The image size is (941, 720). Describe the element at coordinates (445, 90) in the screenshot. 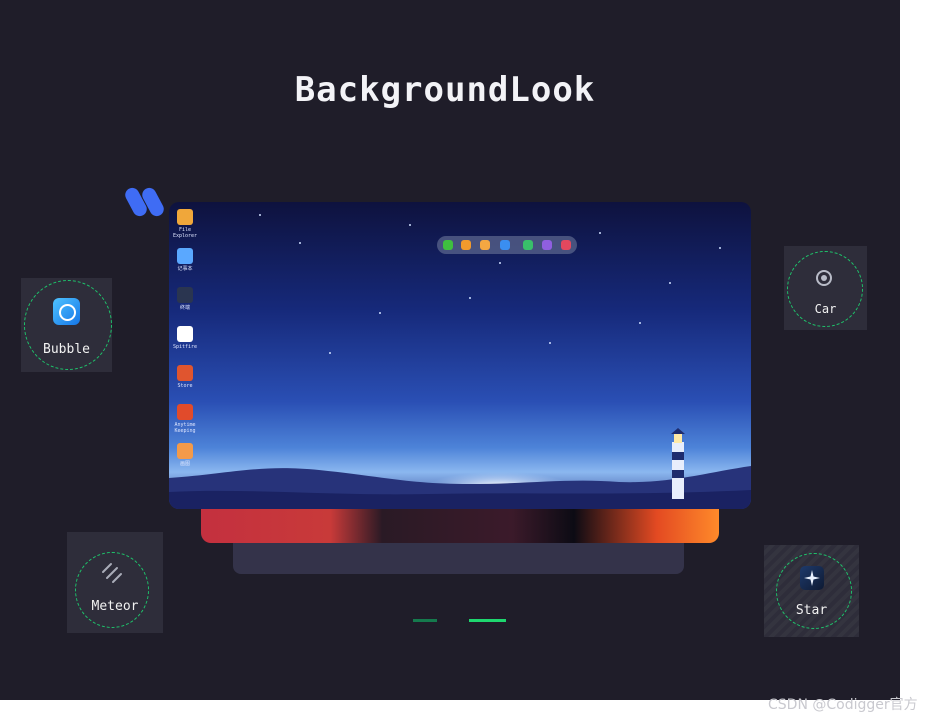

I see `page-title: BackgroundLook` at that location.